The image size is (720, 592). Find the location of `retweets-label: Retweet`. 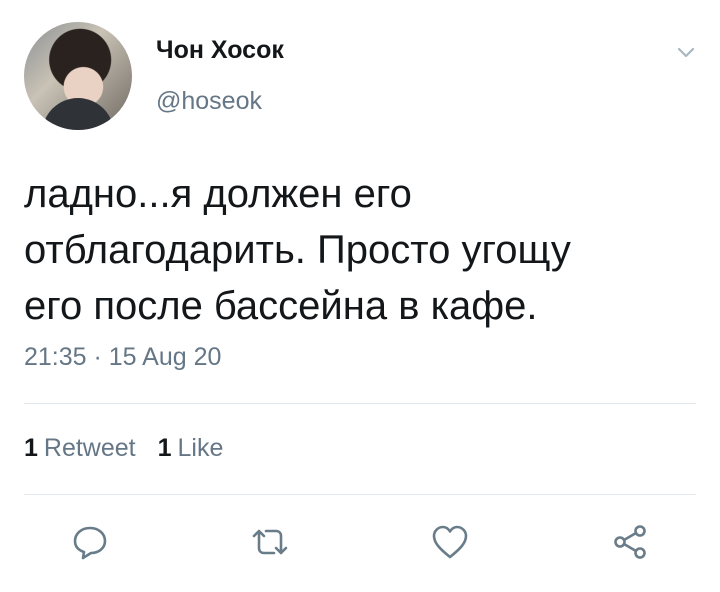

retweets-label: Retweet is located at coordinates (89, 448).